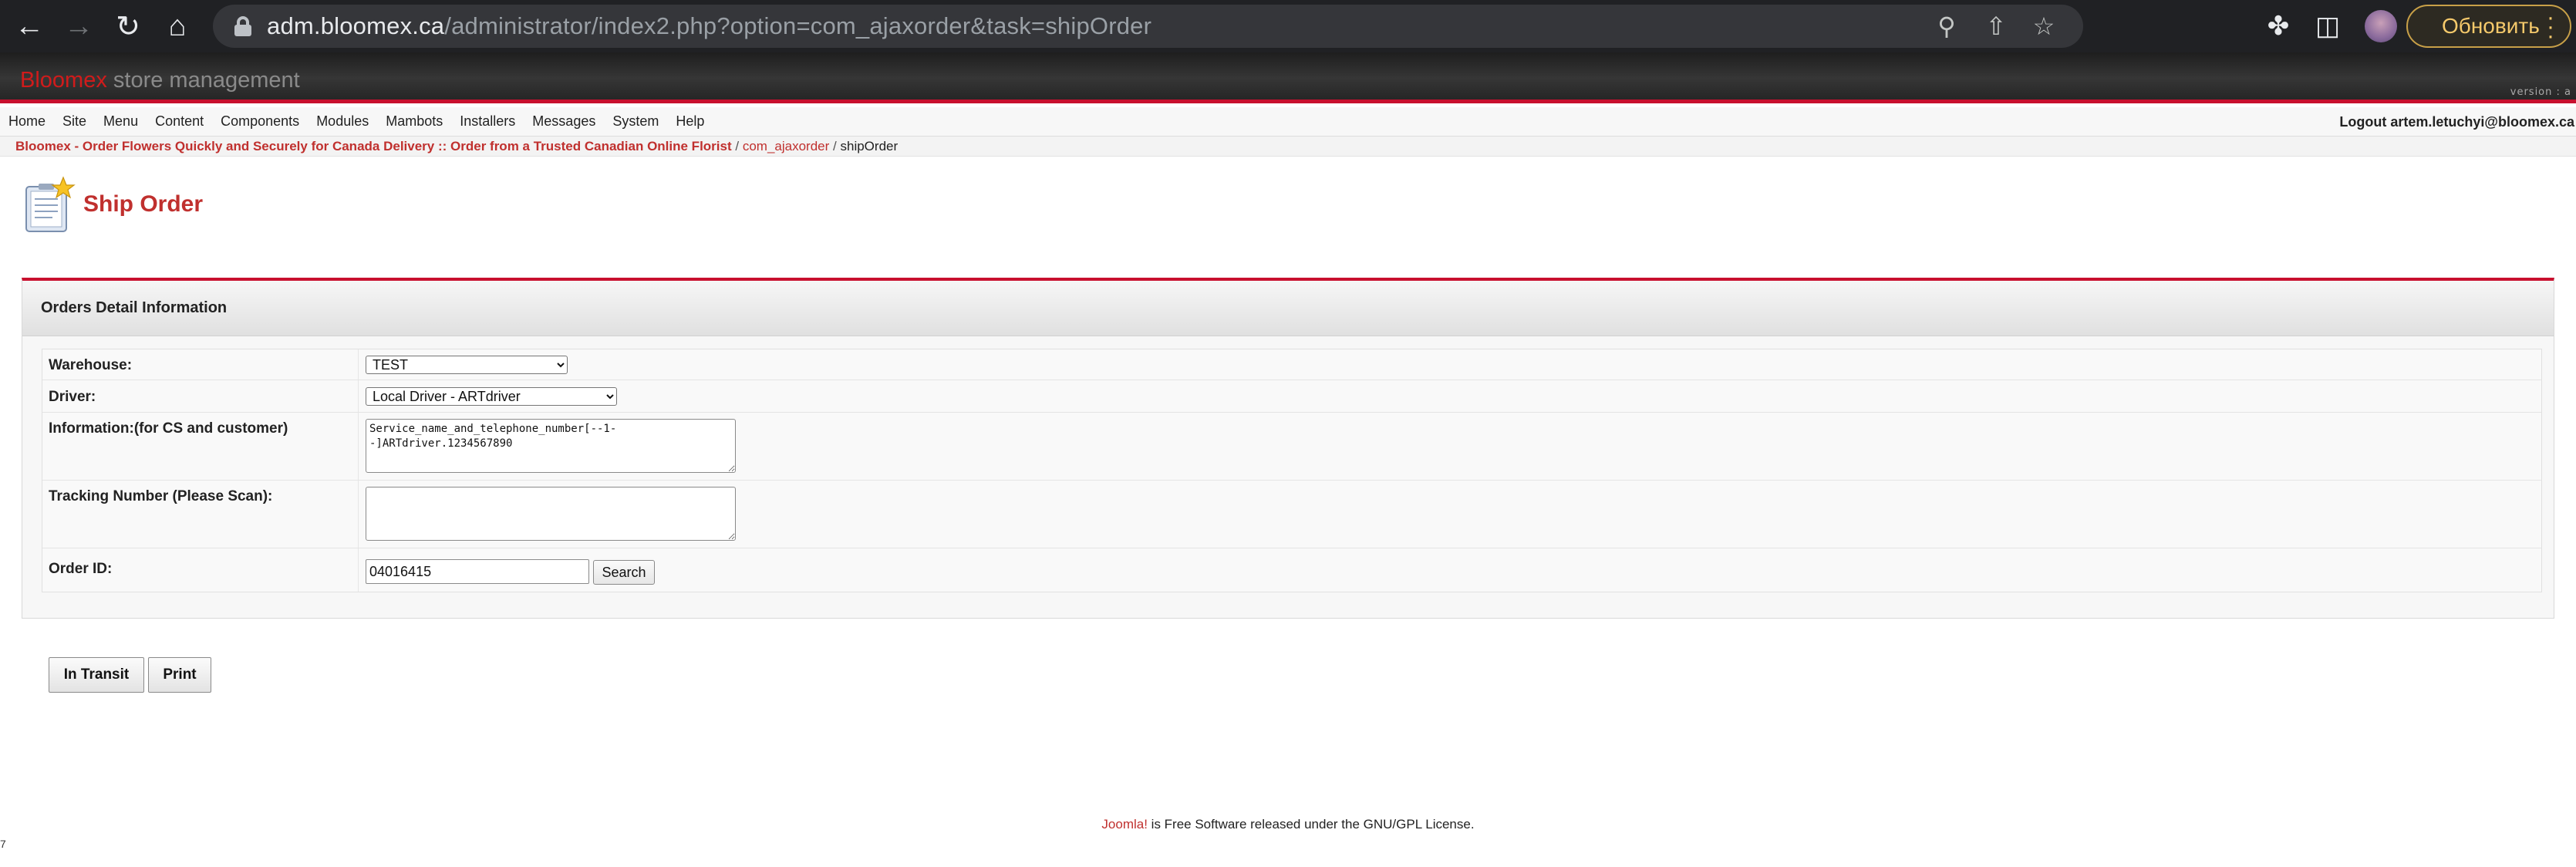 Image resolution: width=2576 pixels, height=867 pixels. What do you see at coordinates (3, 844) in the screenshot?
I see `corner-text: 7` at bounding box center [3, 844].